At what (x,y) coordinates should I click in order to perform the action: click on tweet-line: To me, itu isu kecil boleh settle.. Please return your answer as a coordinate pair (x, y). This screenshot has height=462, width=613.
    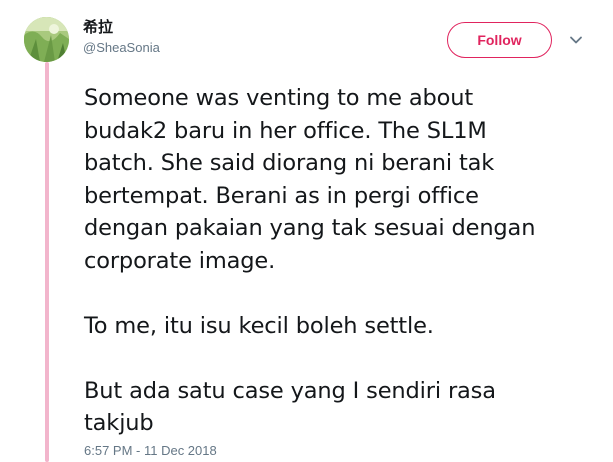
    Looking at the image, I should click on (259, 325).